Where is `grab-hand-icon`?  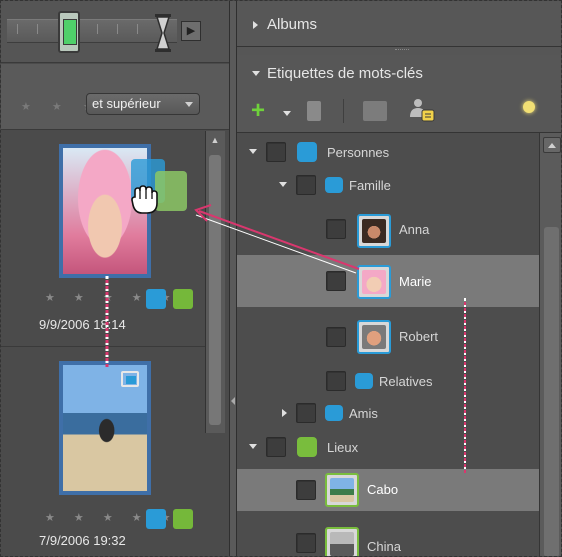
grab-hand-icon is located at coordinates (144, 199).